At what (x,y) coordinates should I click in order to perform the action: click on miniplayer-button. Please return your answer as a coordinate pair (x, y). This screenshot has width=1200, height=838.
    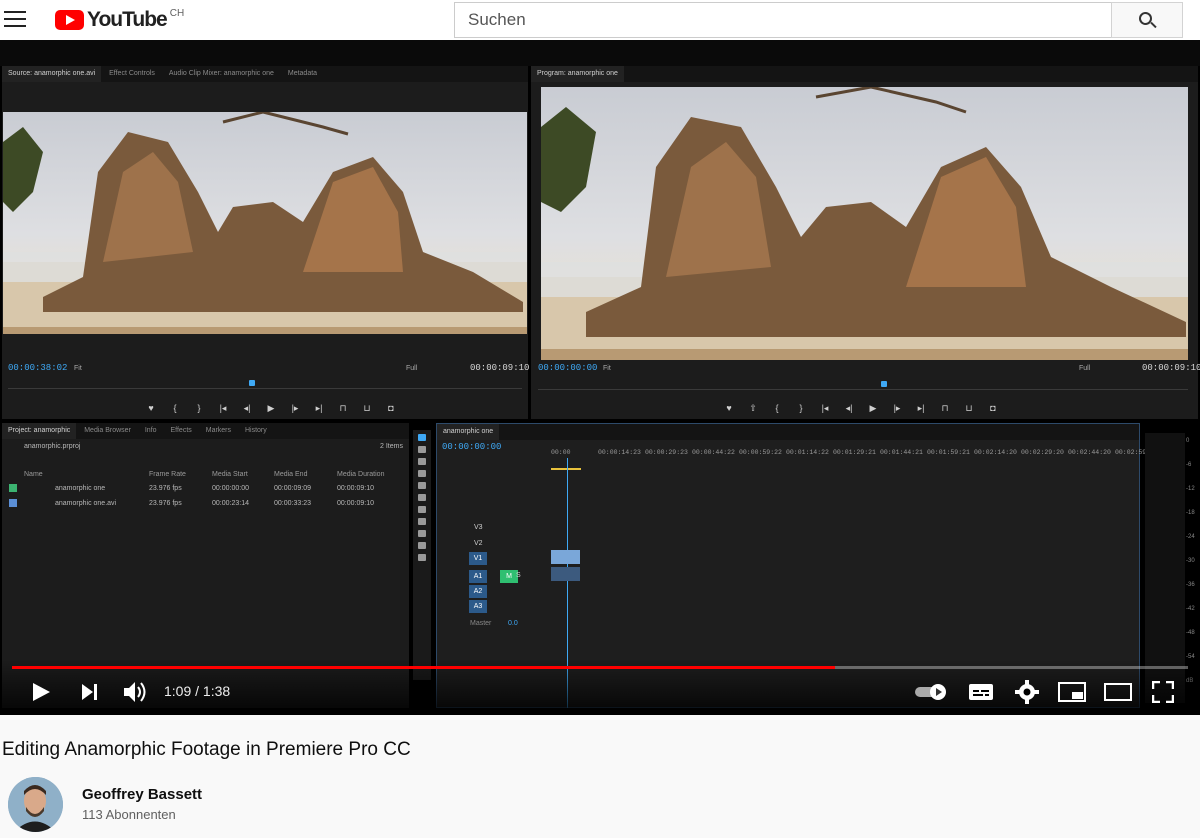
    Looking at the image, I should click on (1072, 694).